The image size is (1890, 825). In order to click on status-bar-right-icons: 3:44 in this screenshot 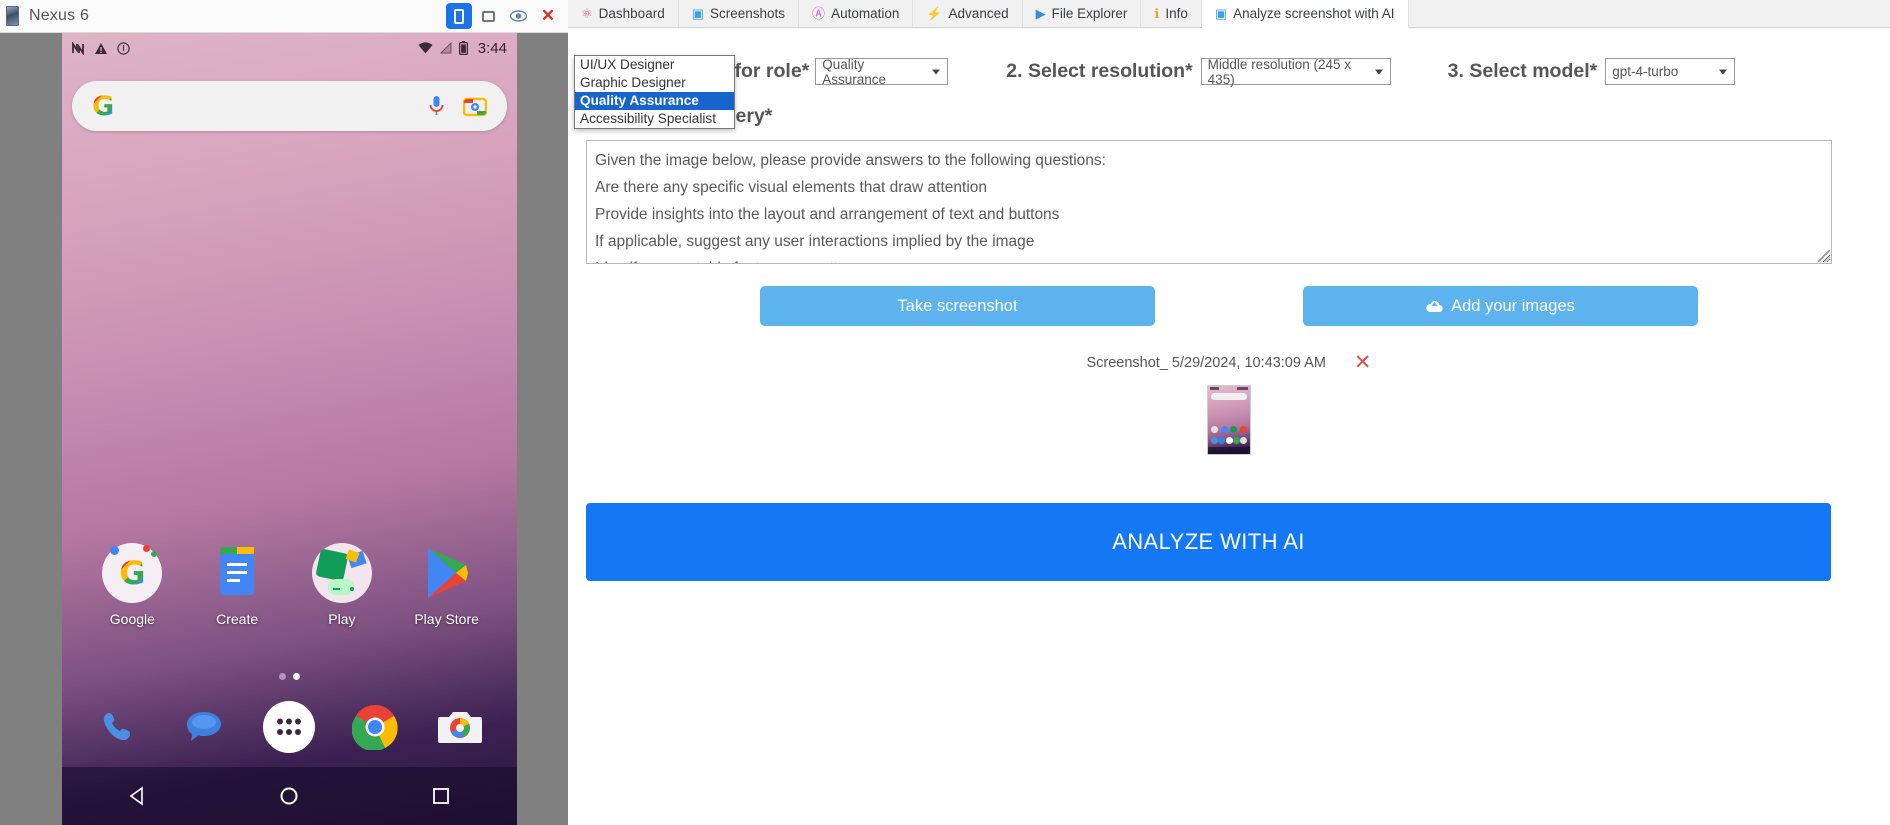, I will do `click(462, 48)`.